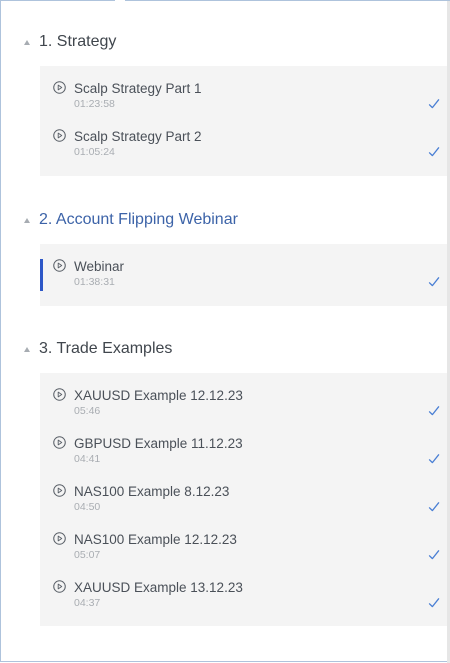 The width and height of the screenshot is (450, 663). I want to click on lesson-title: NAS100 Example 12.12.23, so click(155, 539).